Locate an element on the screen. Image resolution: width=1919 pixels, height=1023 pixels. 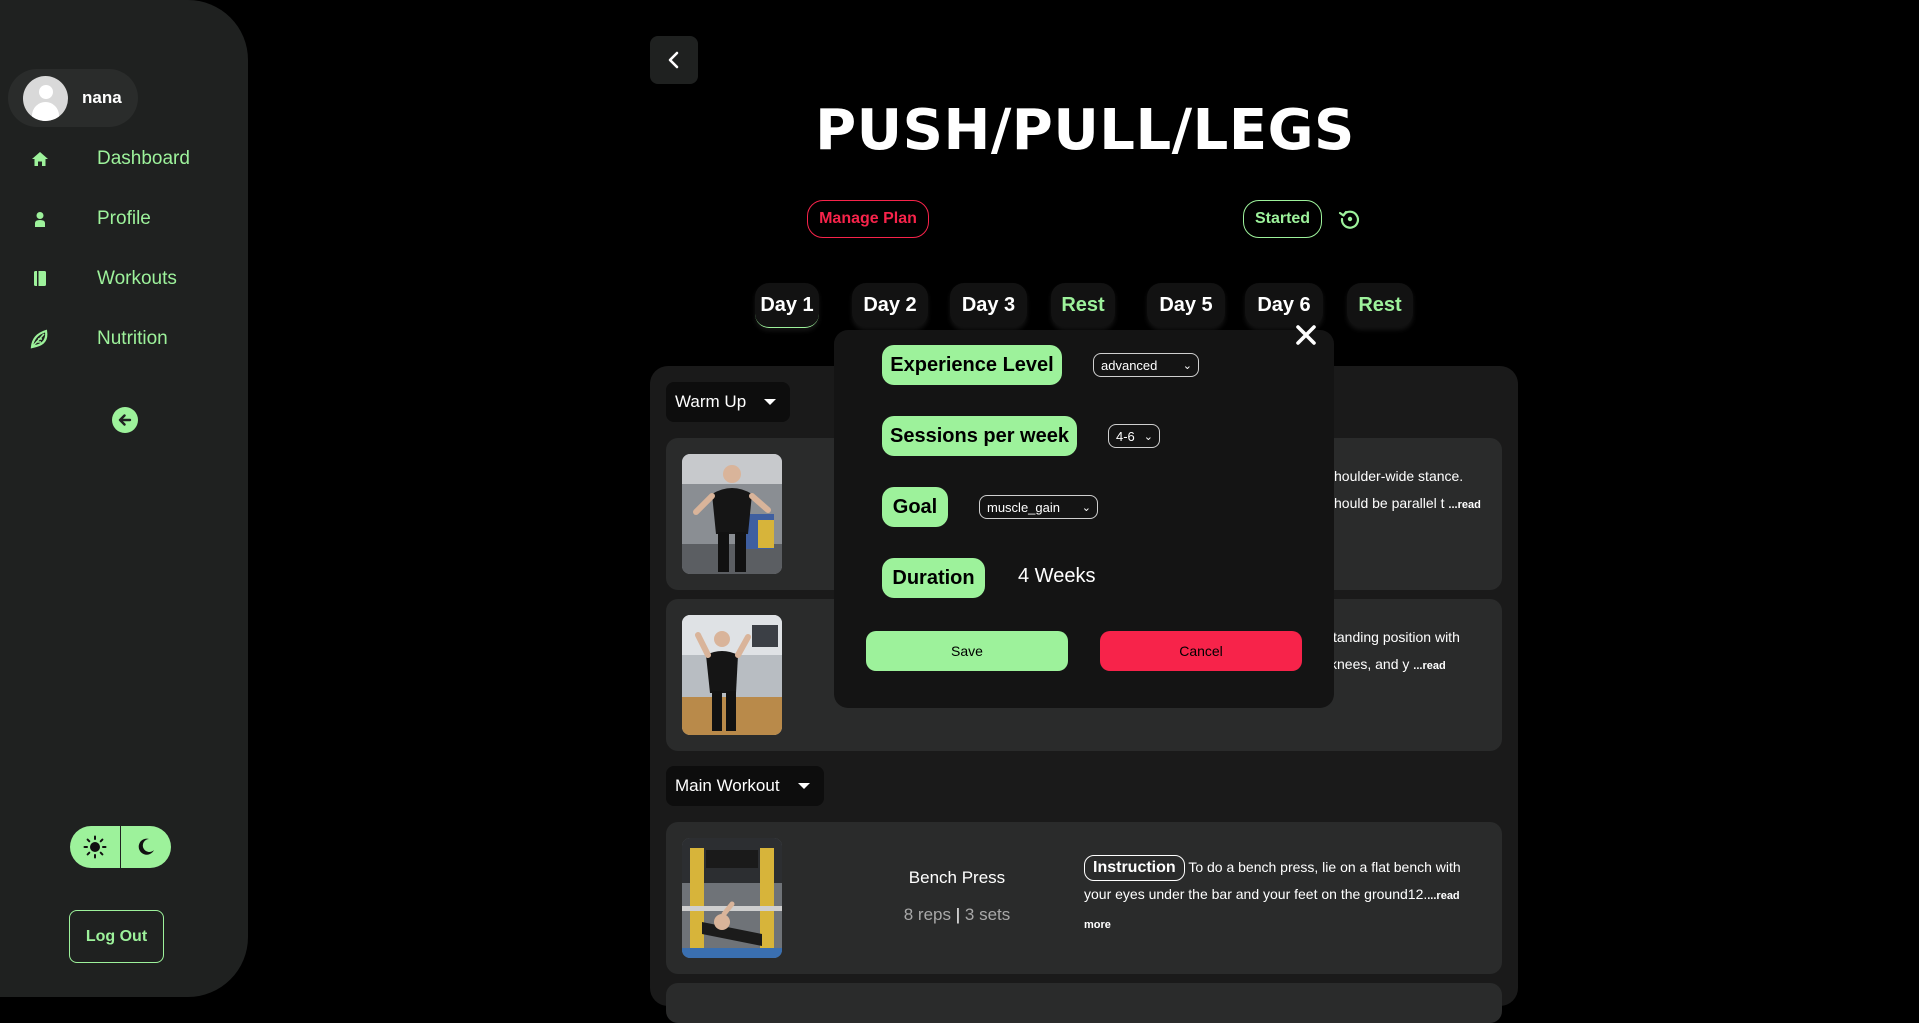
light-mode-button is located at coordinates (95, 847).